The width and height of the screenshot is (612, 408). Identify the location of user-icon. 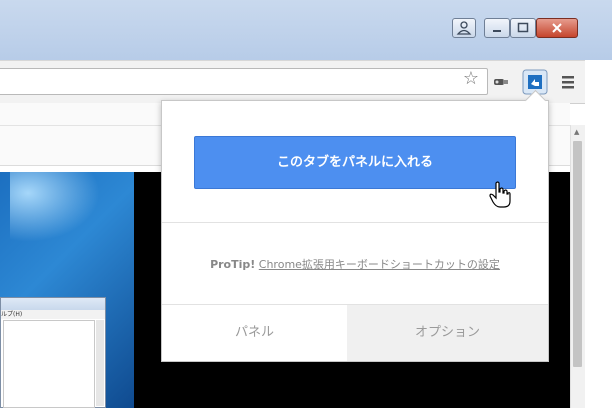
(464, 28).